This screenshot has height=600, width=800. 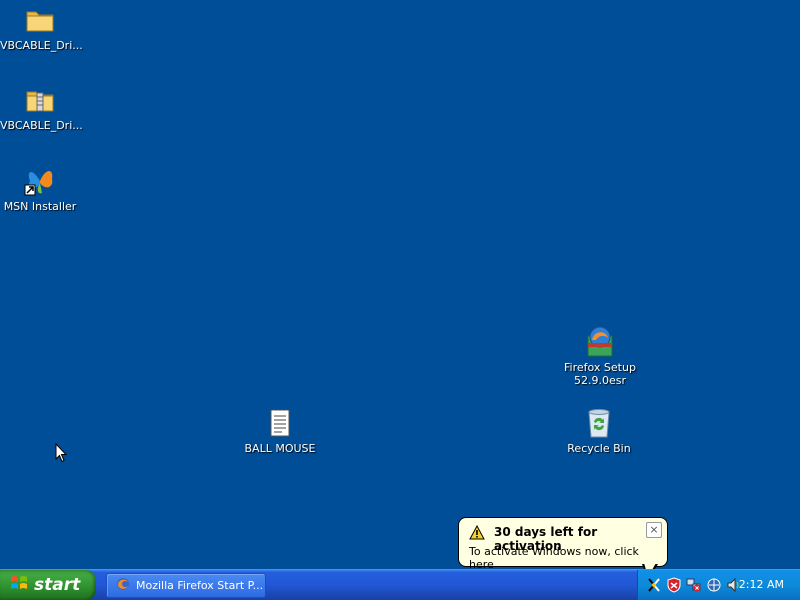 What do you see at coordinates (761, 584) in the screenshot?
I see `clock: 2:12 AM` at bounding box center [761, 584].